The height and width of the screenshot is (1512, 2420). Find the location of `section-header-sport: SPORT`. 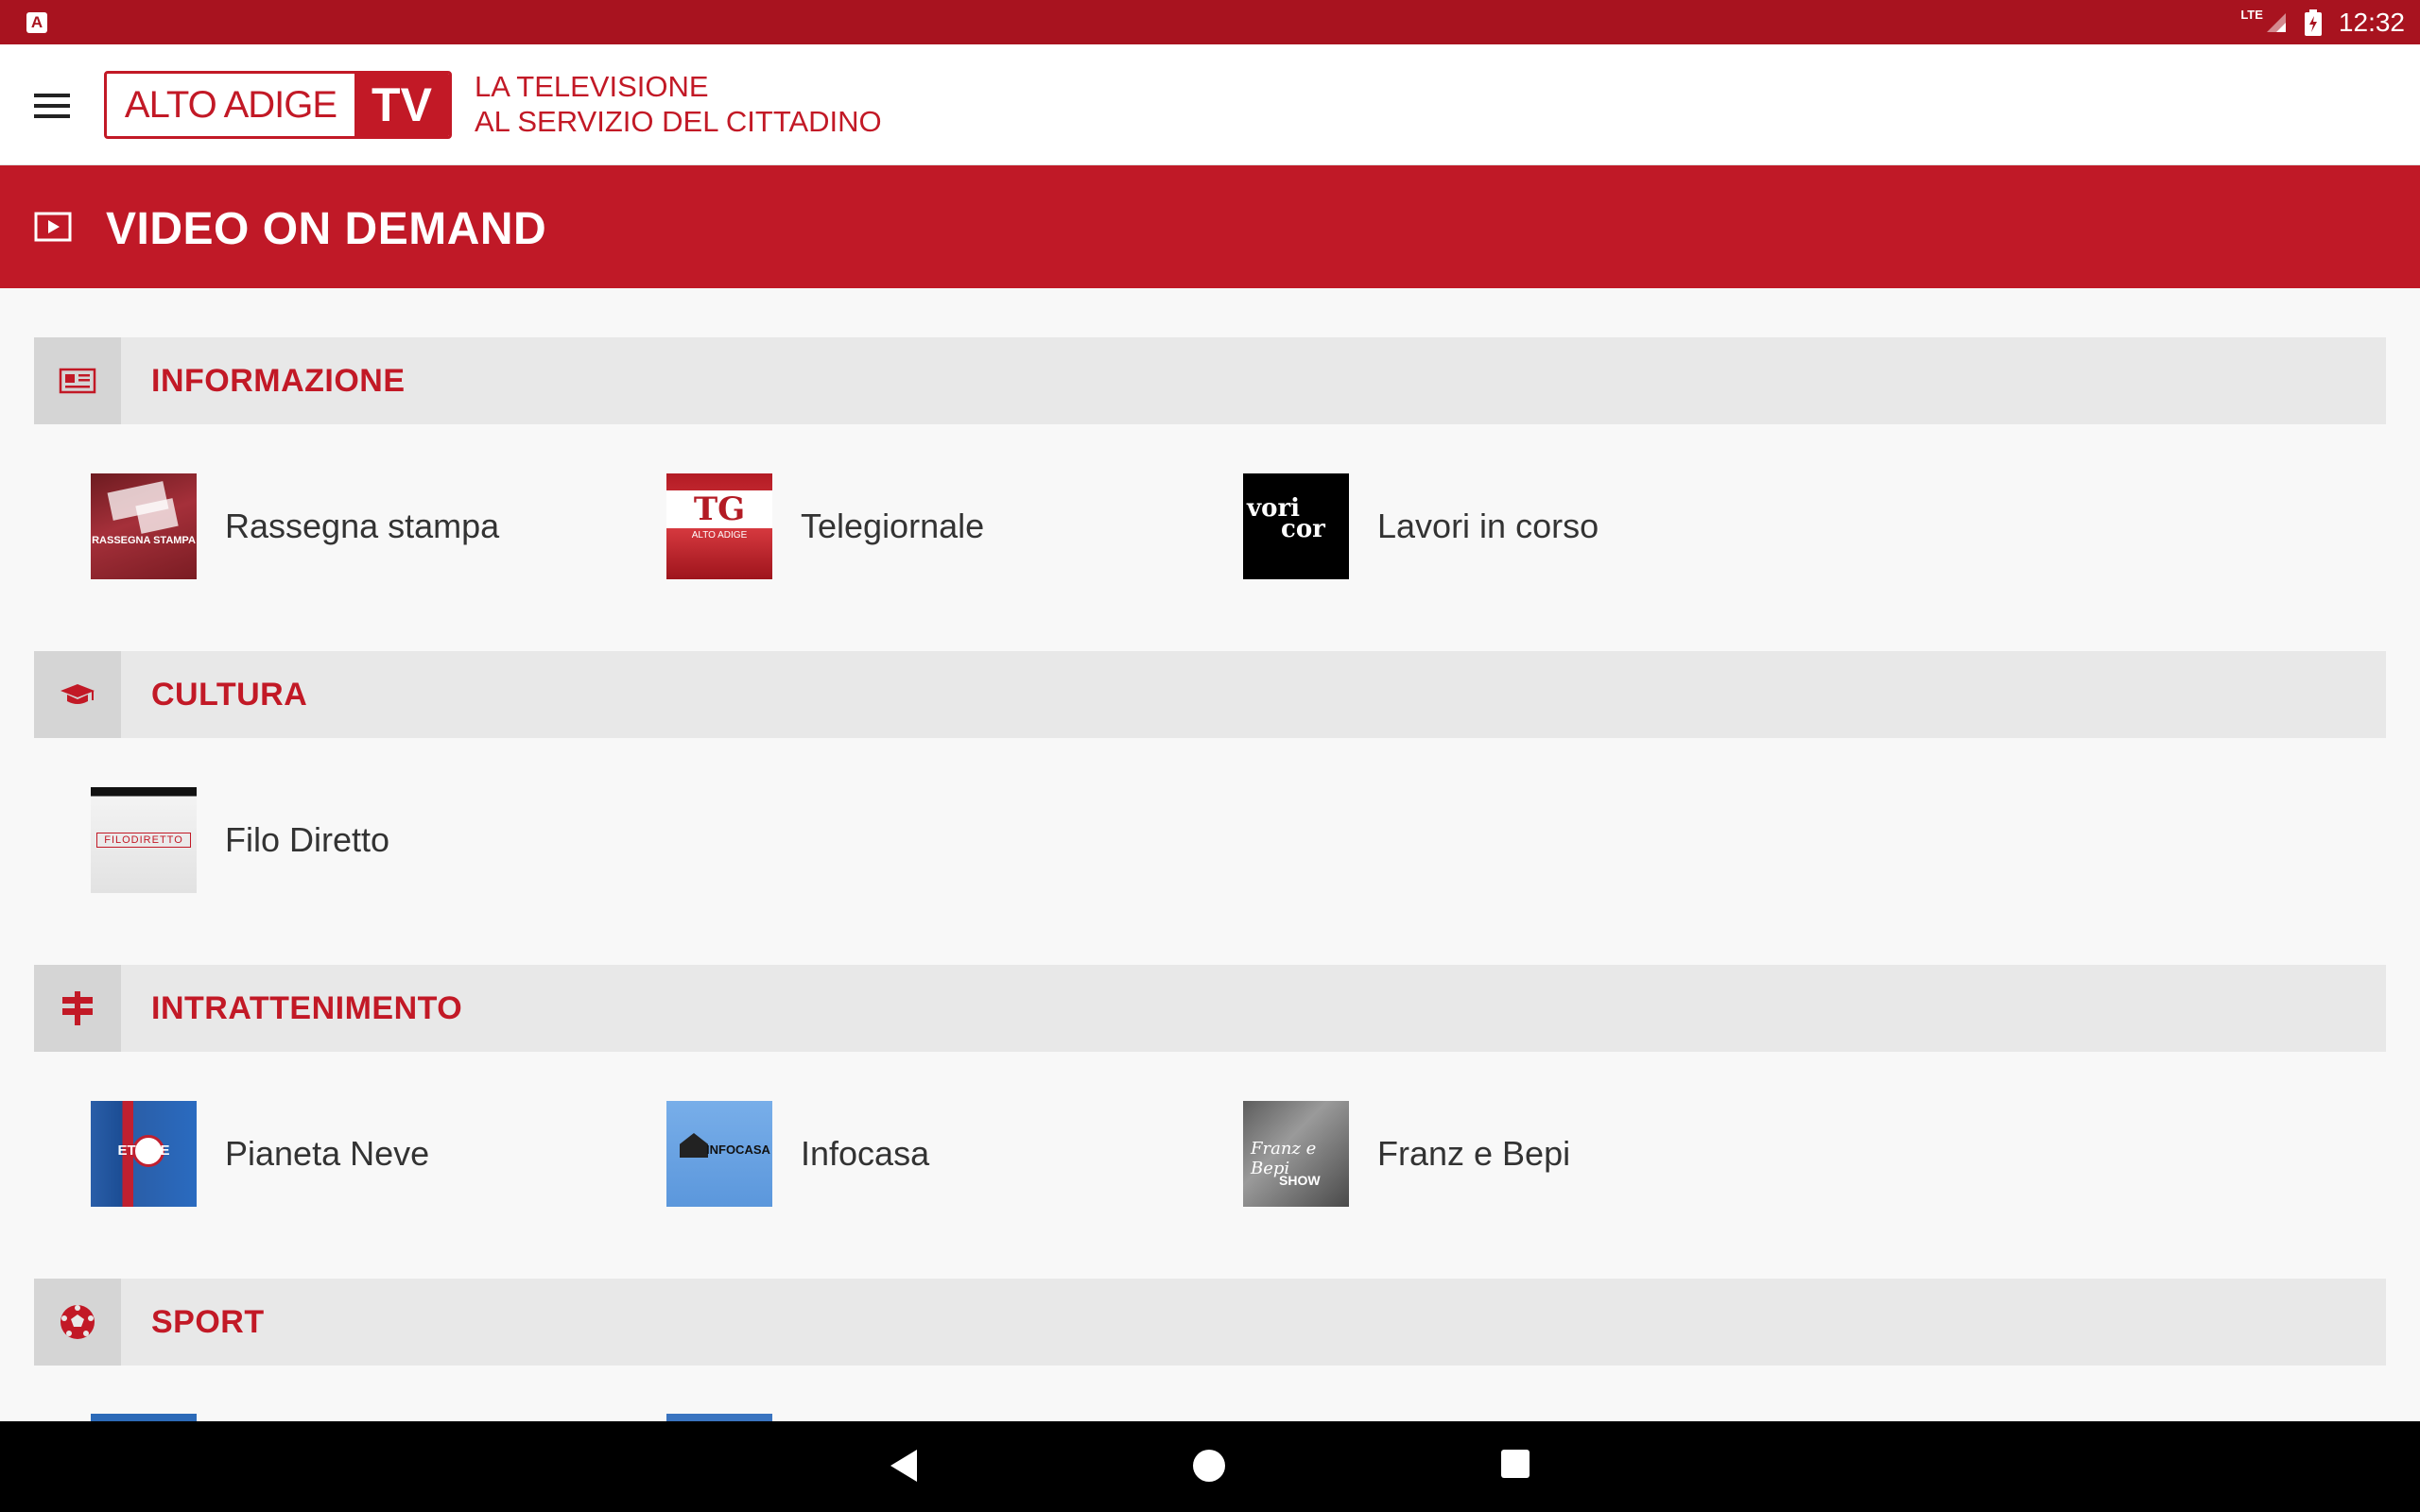

section-header-sport: SPORT is located at coordinates (1210, 1322).